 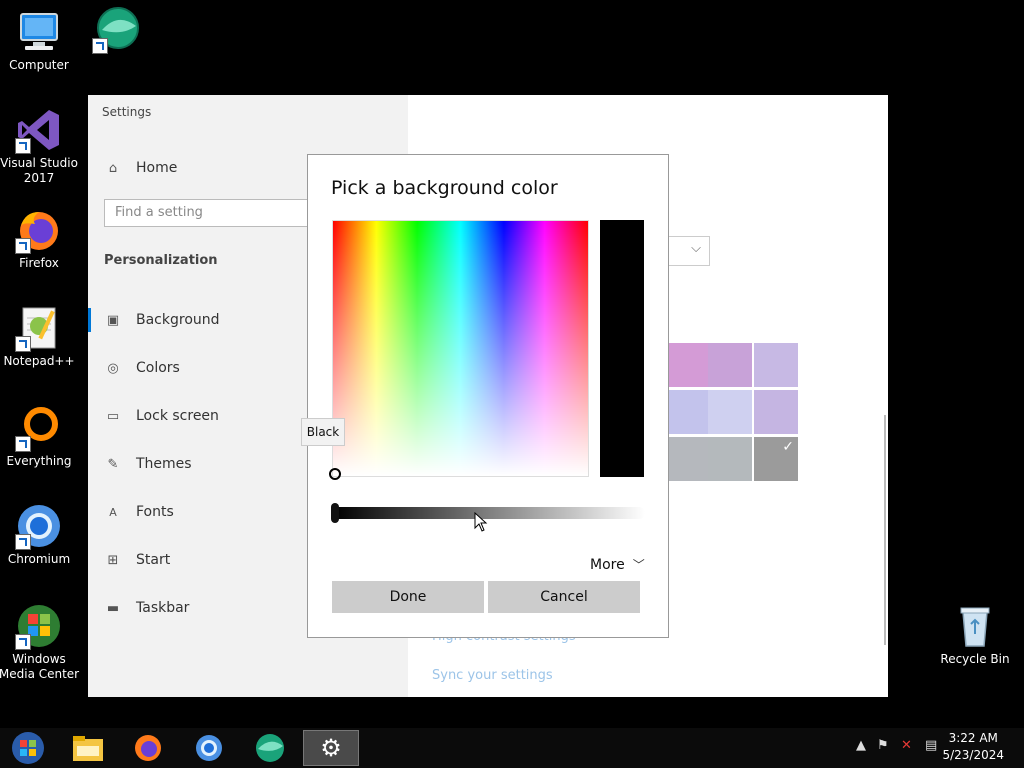 I want to click on desktop-icon-label: Everything, so click(x=39, y=461).